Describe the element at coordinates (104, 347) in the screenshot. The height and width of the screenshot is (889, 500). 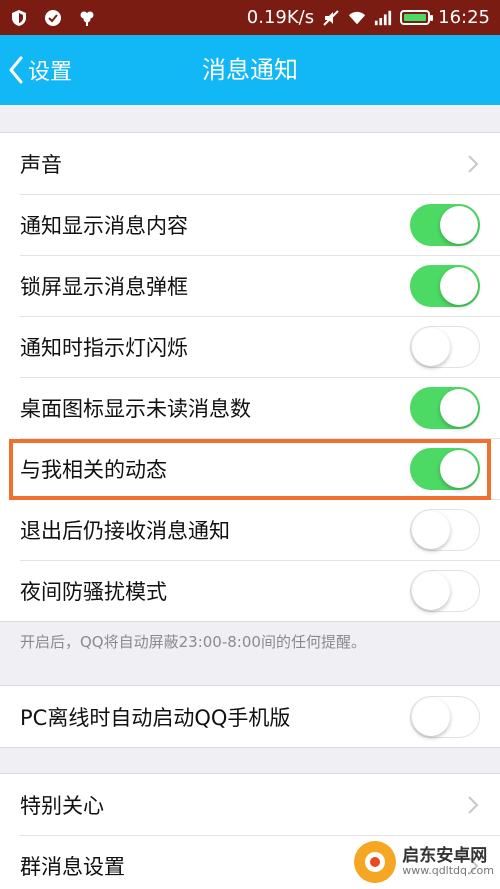
I see `row-label: 通知时指示灯闪烁` at that location.